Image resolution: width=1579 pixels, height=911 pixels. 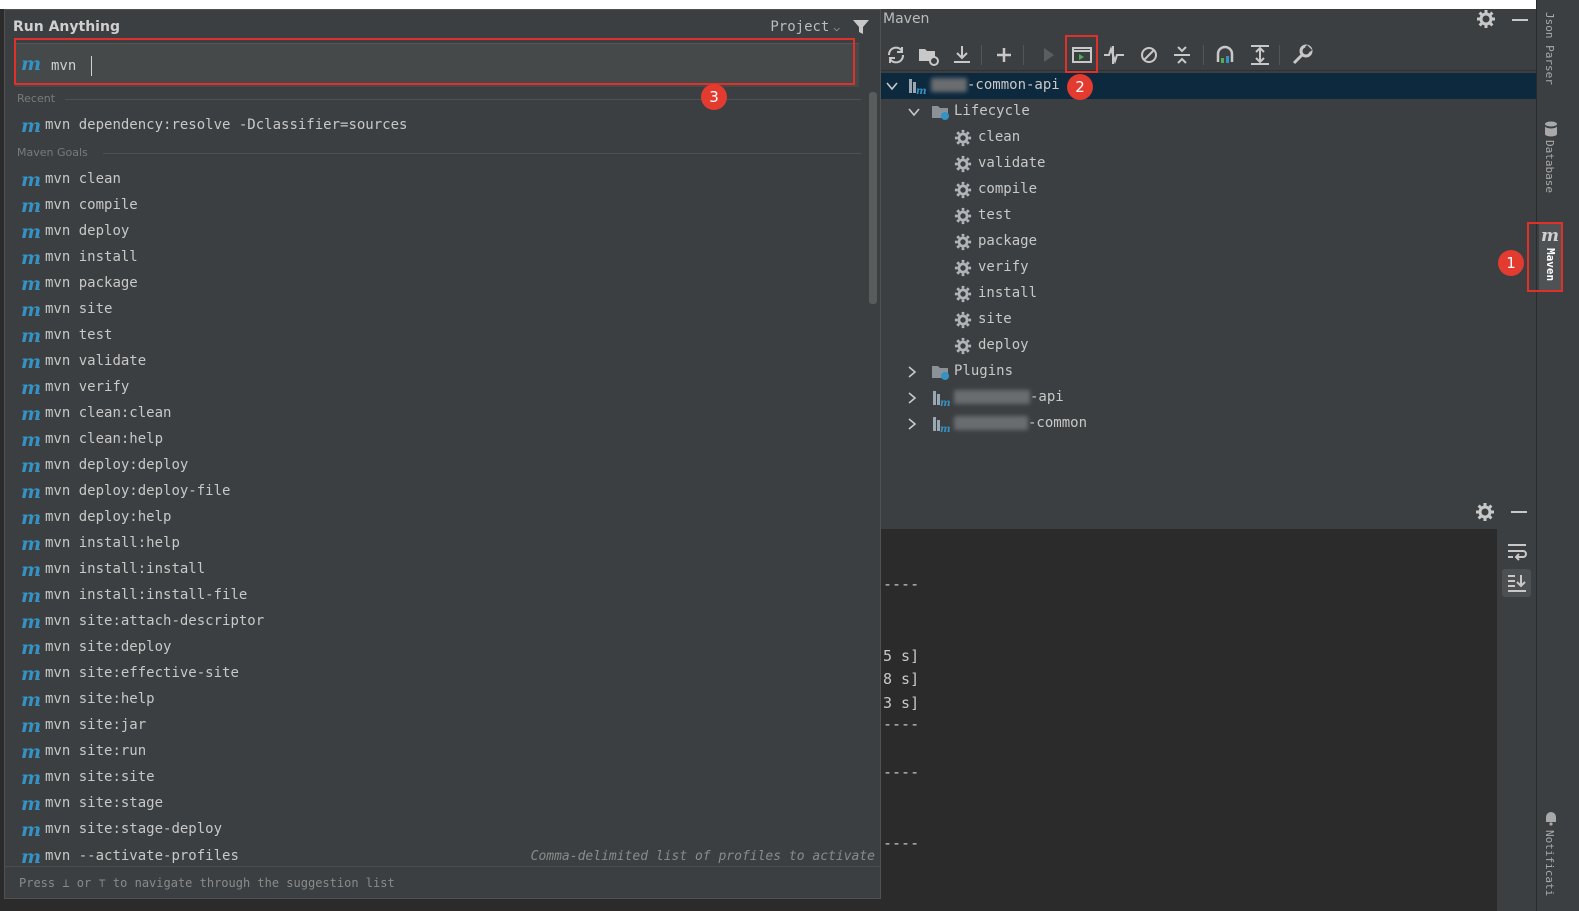 I want to click on list-item-goal: m mvn clean, so click(x=449, y=180).